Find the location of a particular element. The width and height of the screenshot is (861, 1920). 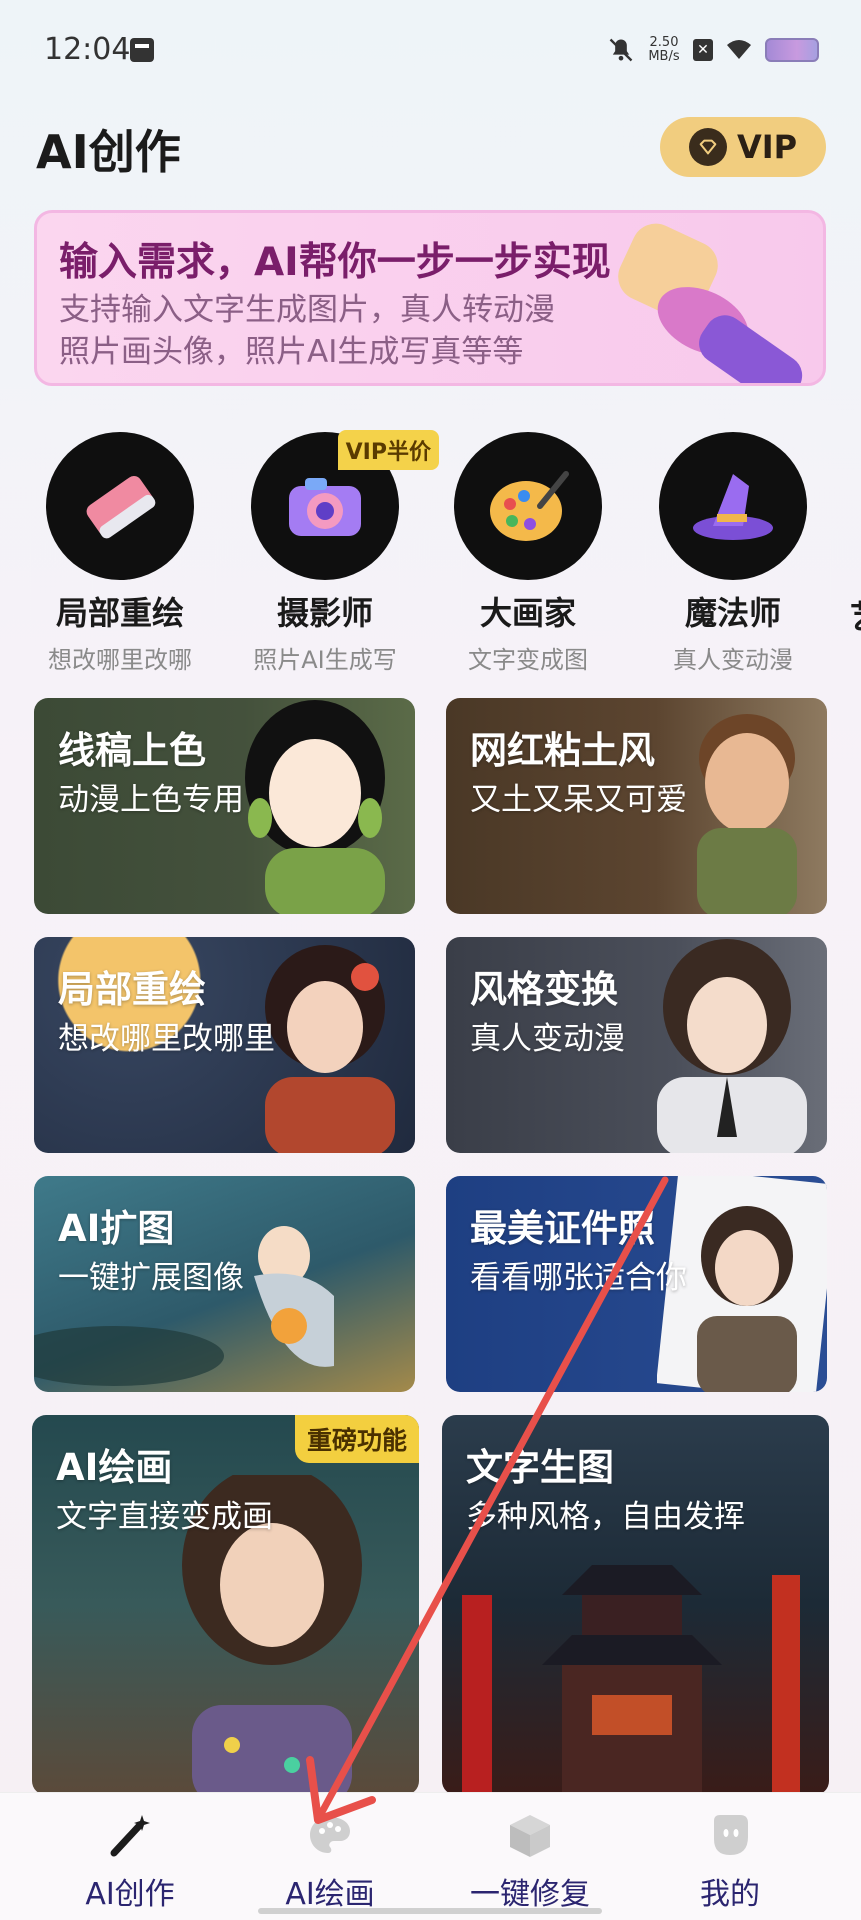

wifi-icon is located at coordinates (739, 50).